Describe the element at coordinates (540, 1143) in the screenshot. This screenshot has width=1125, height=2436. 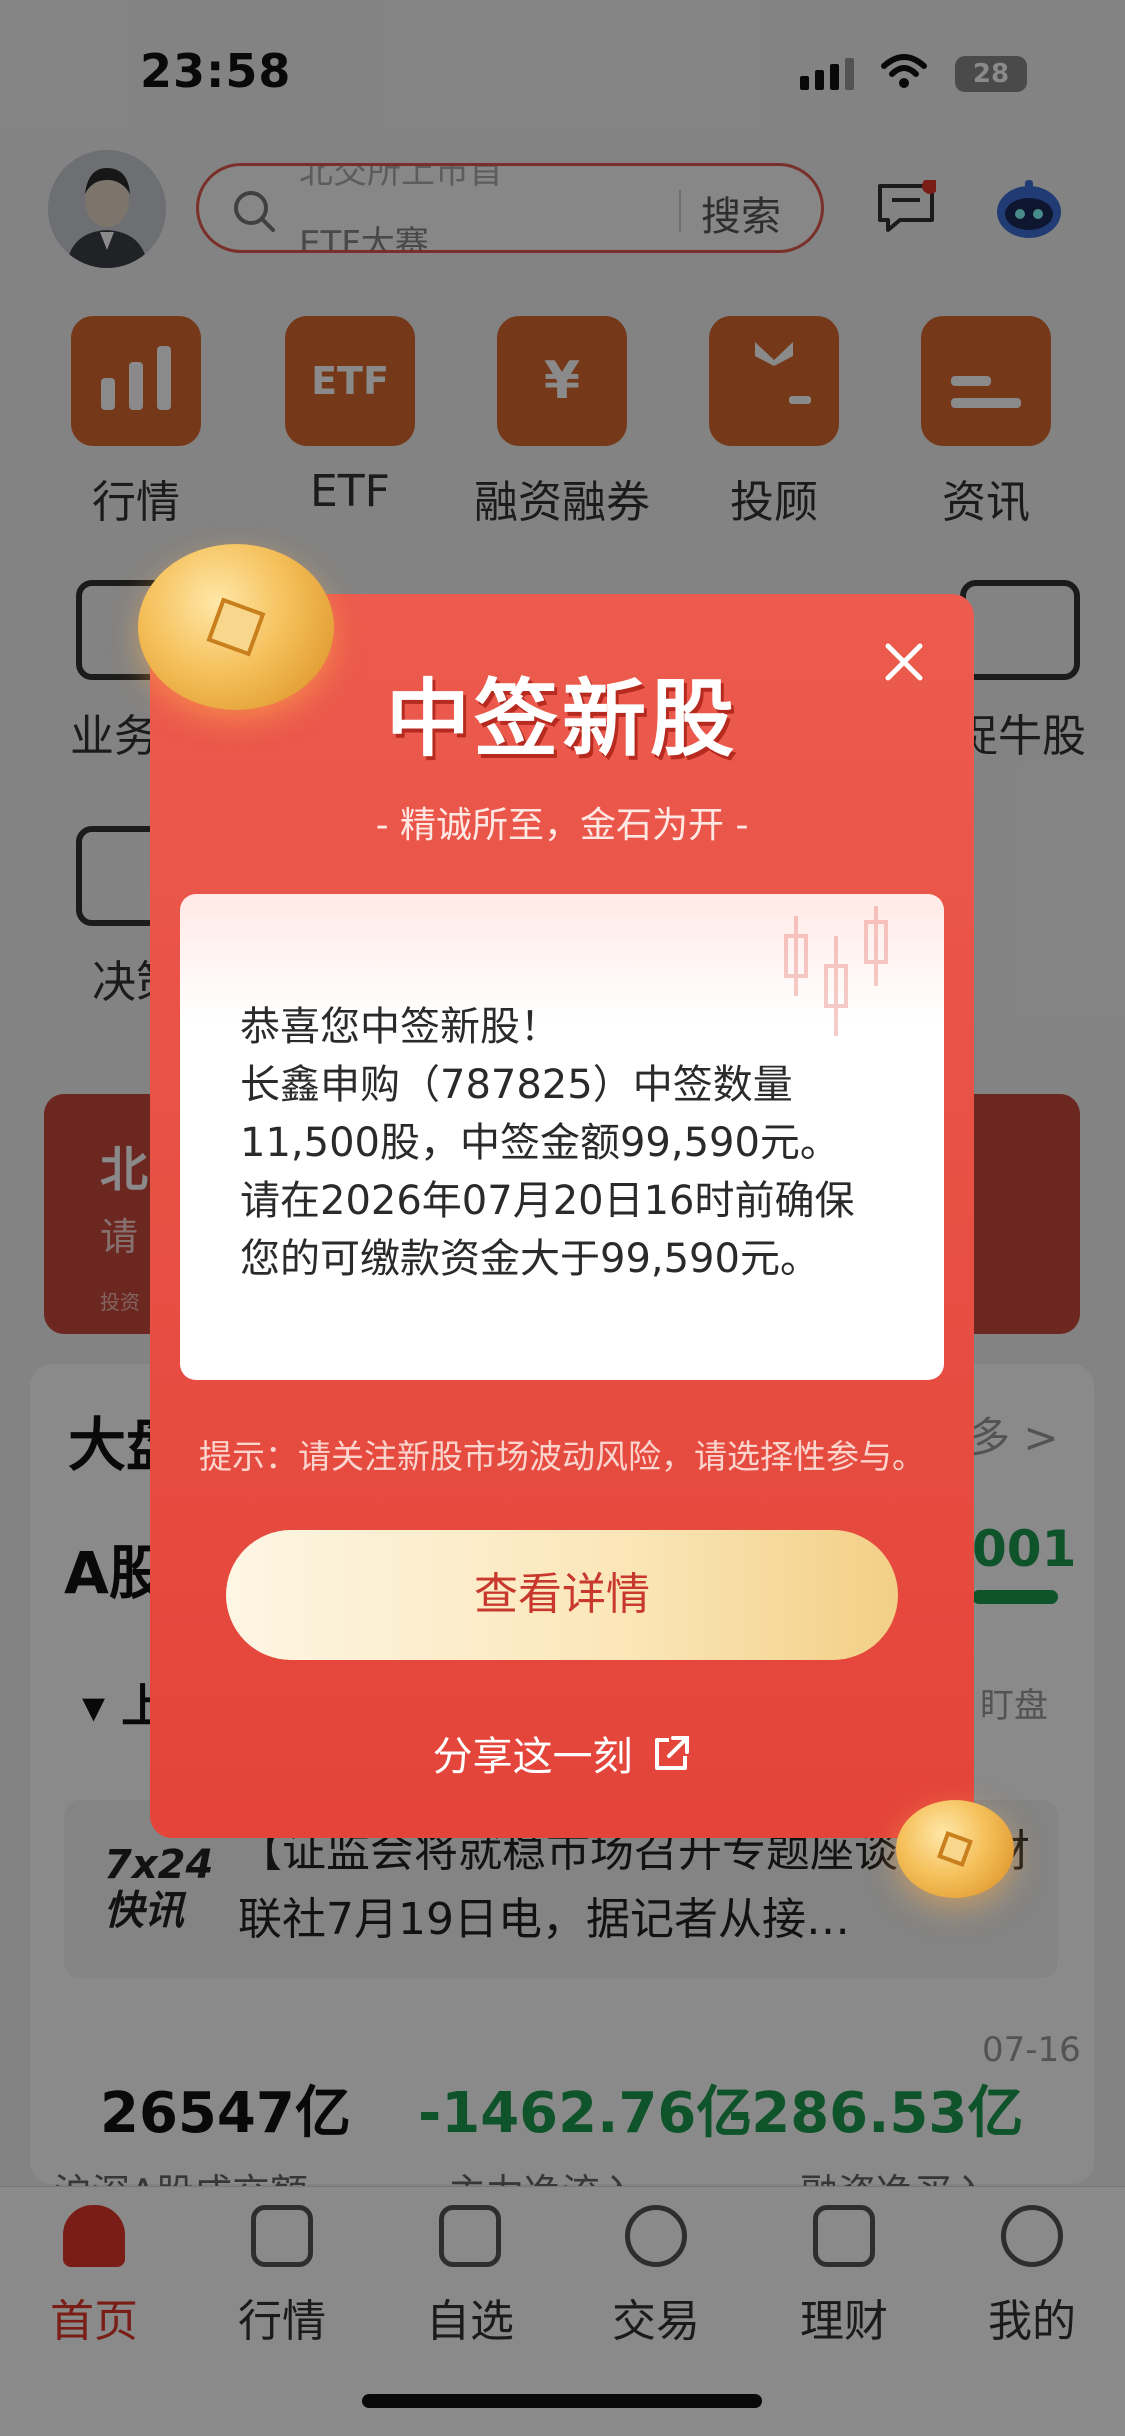
I see `message-line: 11,500股，中签金额99,590元。` at that location.